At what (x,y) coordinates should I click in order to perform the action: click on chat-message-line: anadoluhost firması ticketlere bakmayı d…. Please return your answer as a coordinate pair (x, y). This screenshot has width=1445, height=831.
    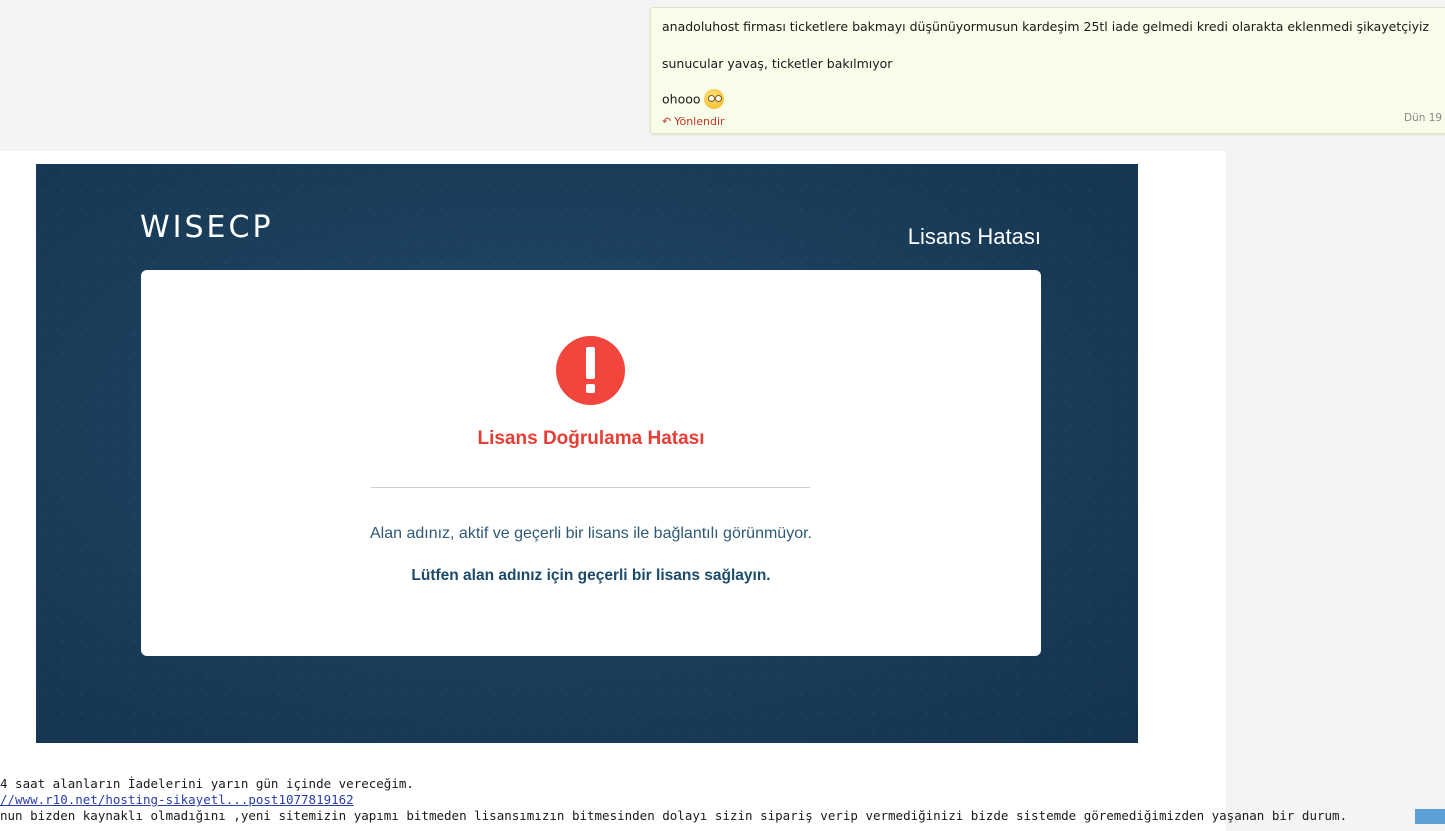
    Looking at the image, I should click on (1046, 26).